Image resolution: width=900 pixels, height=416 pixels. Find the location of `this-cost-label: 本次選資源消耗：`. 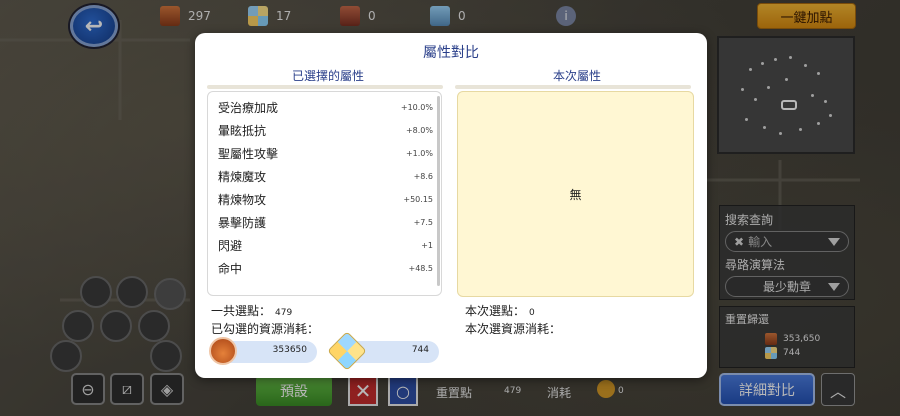

this-cost-label: 本次選資源消耗： is located at coordinates (513, 329).